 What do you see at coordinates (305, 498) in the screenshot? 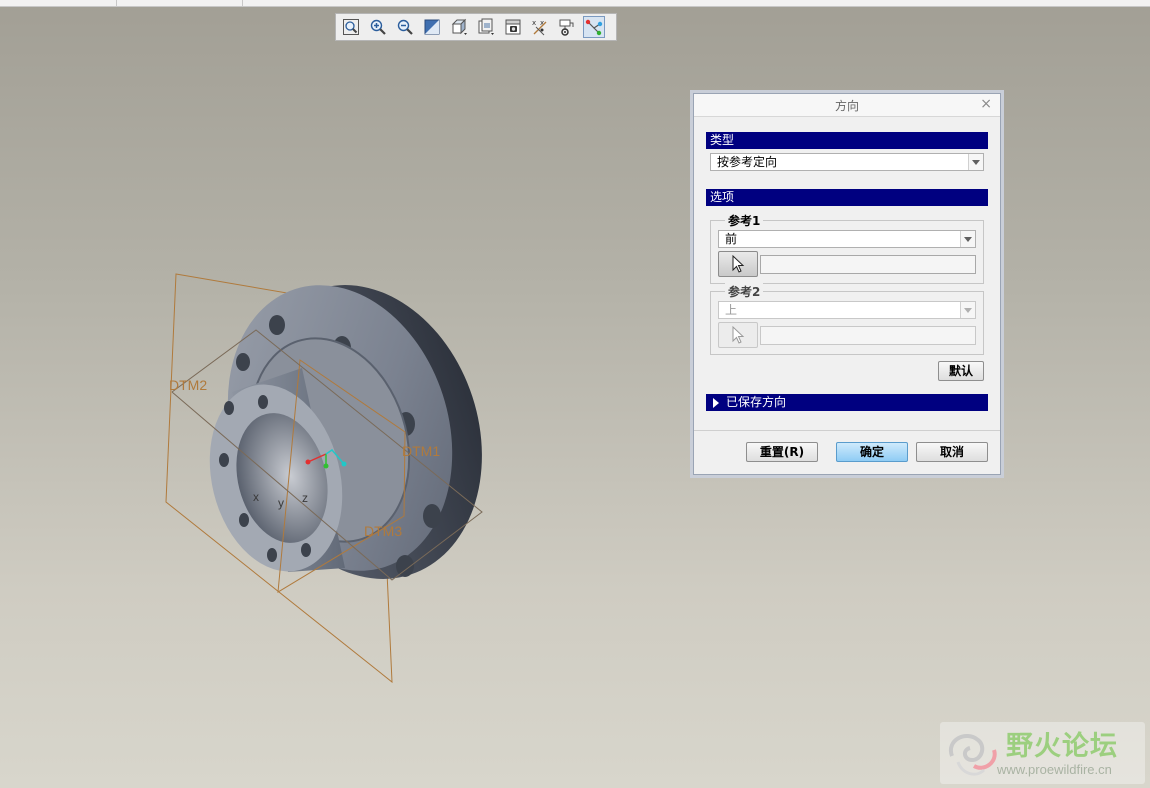
I see `csys-label-z: z` at bounding box center [305, 498].